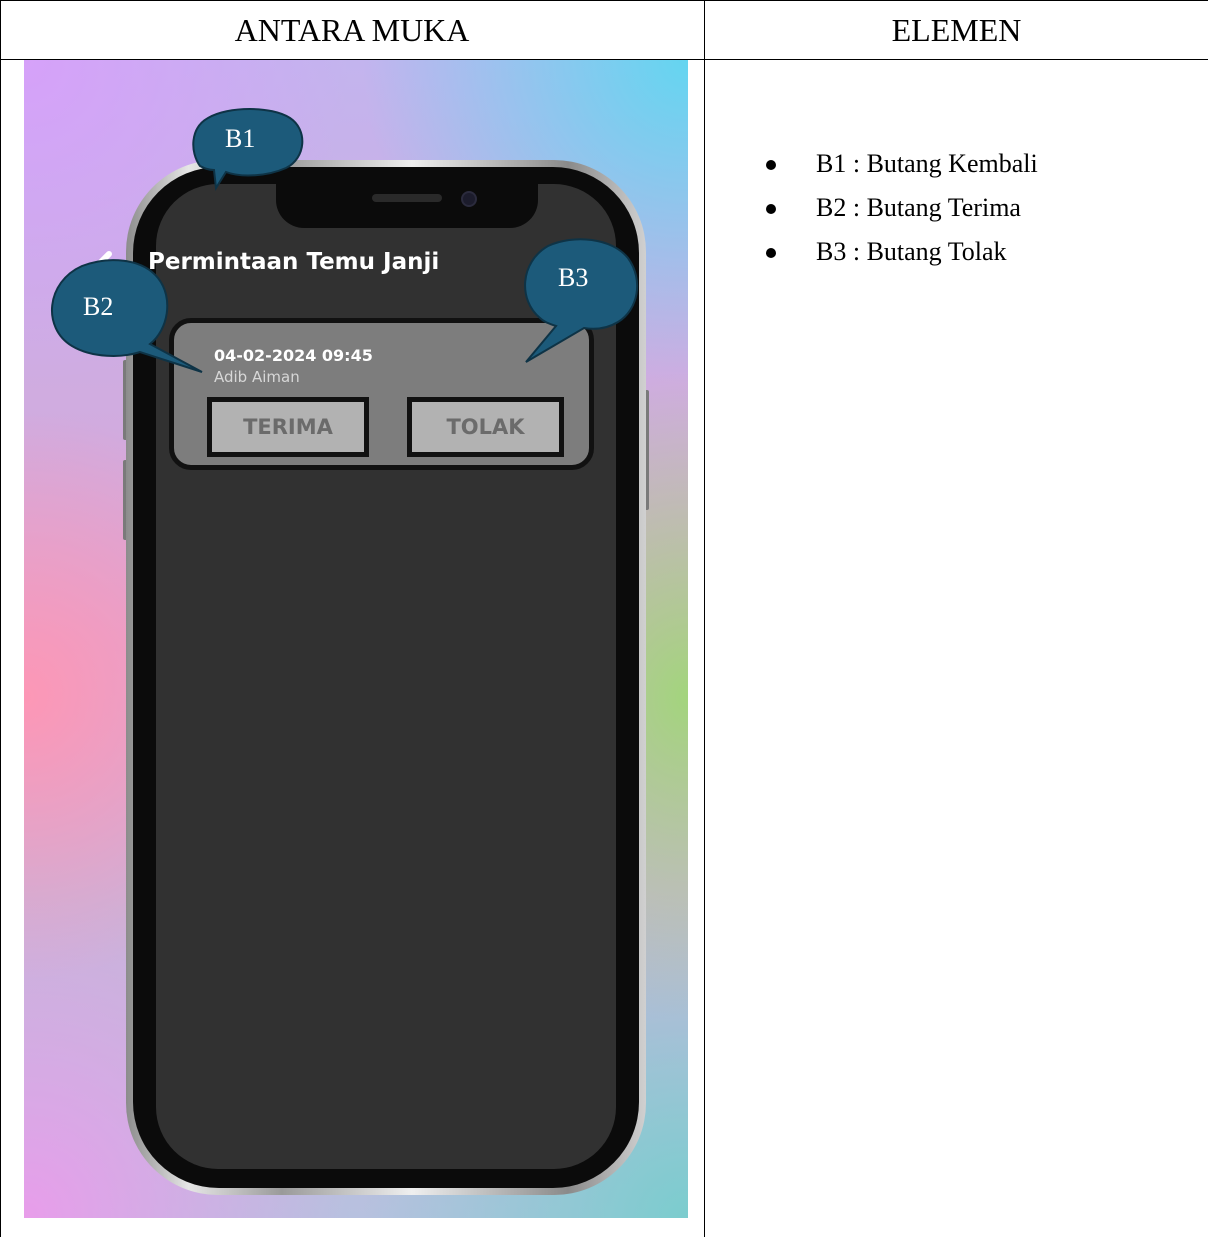 The height and width of the screenshot is (1237, 1208). I want to click on accept-button: TERIMA, so click(288, 427).